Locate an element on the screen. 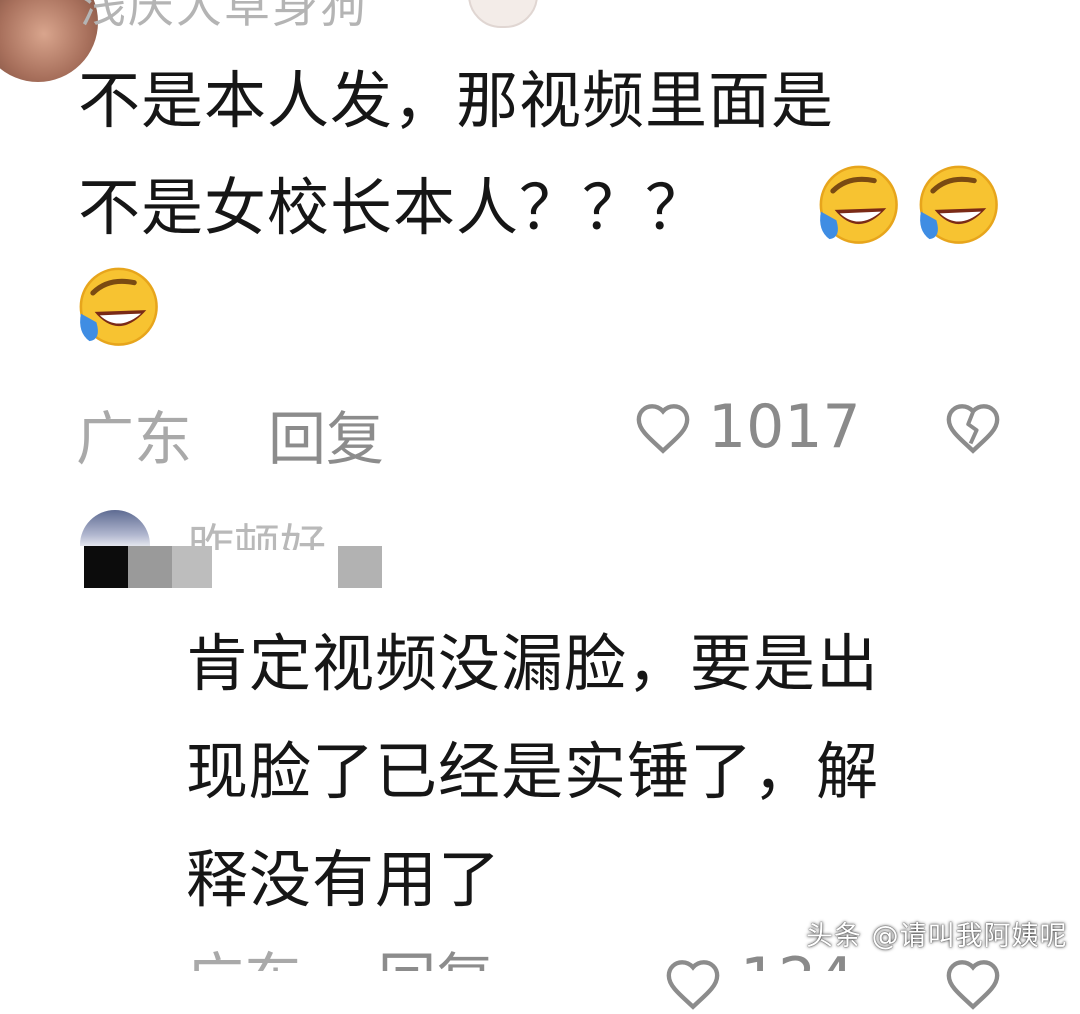 The image size is (1080, 1014). comment-text-line: 不是女校长本人？？？ is located at coordinates (393, 207).